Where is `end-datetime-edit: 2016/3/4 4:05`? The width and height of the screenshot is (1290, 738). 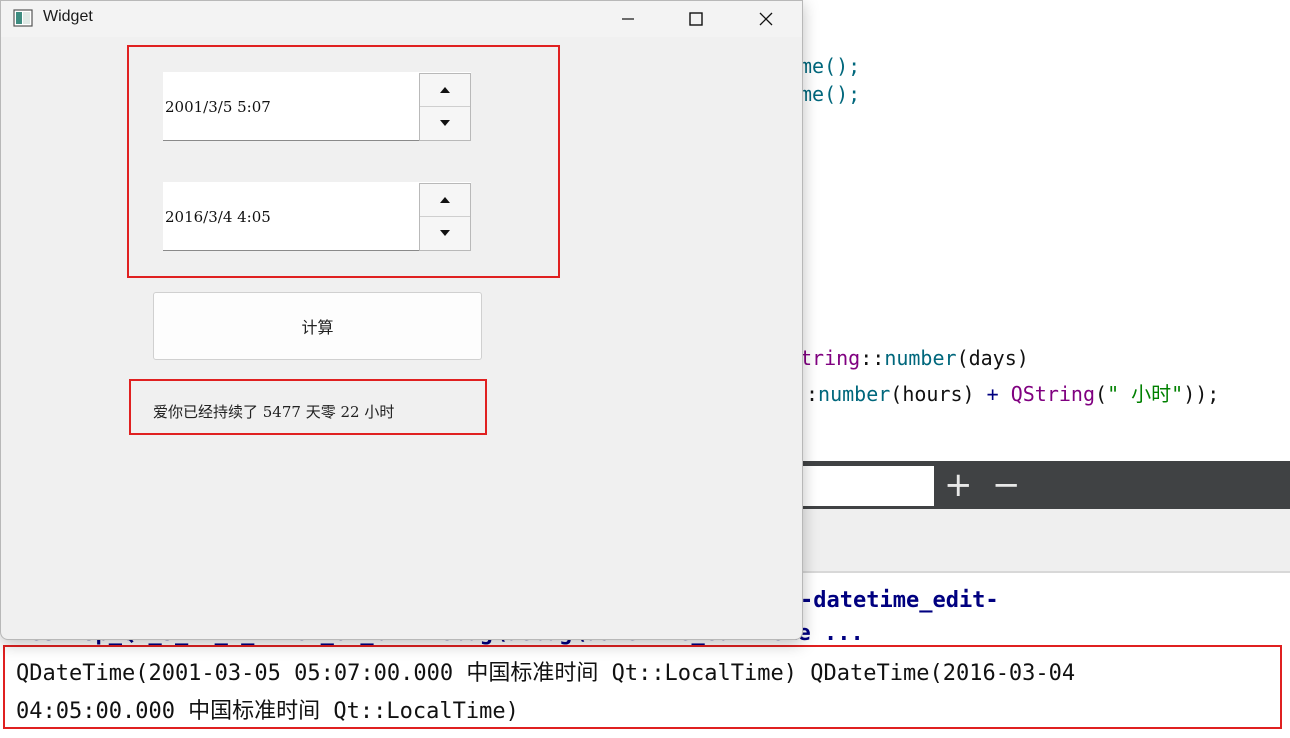 end-datetime-edit: 2016/3/4 4:05 is located at coordinates (317, 216).